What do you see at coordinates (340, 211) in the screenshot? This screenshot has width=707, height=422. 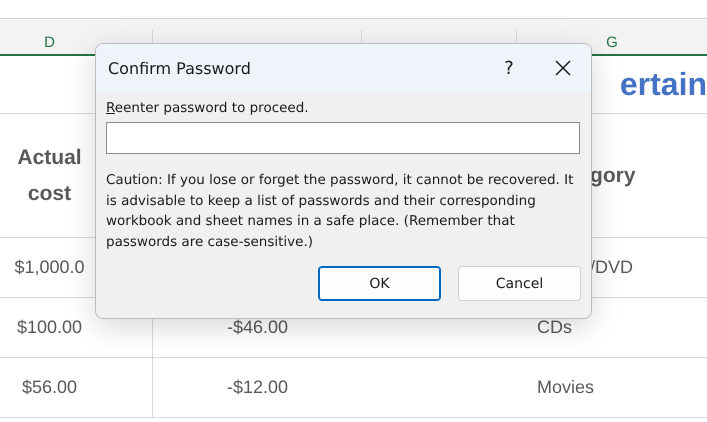 I see `caution-text: Caution: If you lose or forget the password, it cannot be recovered. It is advisable to keep a list of passwords and their corresponding workbook and sheet names in a safe place. (Remember that passwords are case-sensitive.)` at bounding box center [340, 211].